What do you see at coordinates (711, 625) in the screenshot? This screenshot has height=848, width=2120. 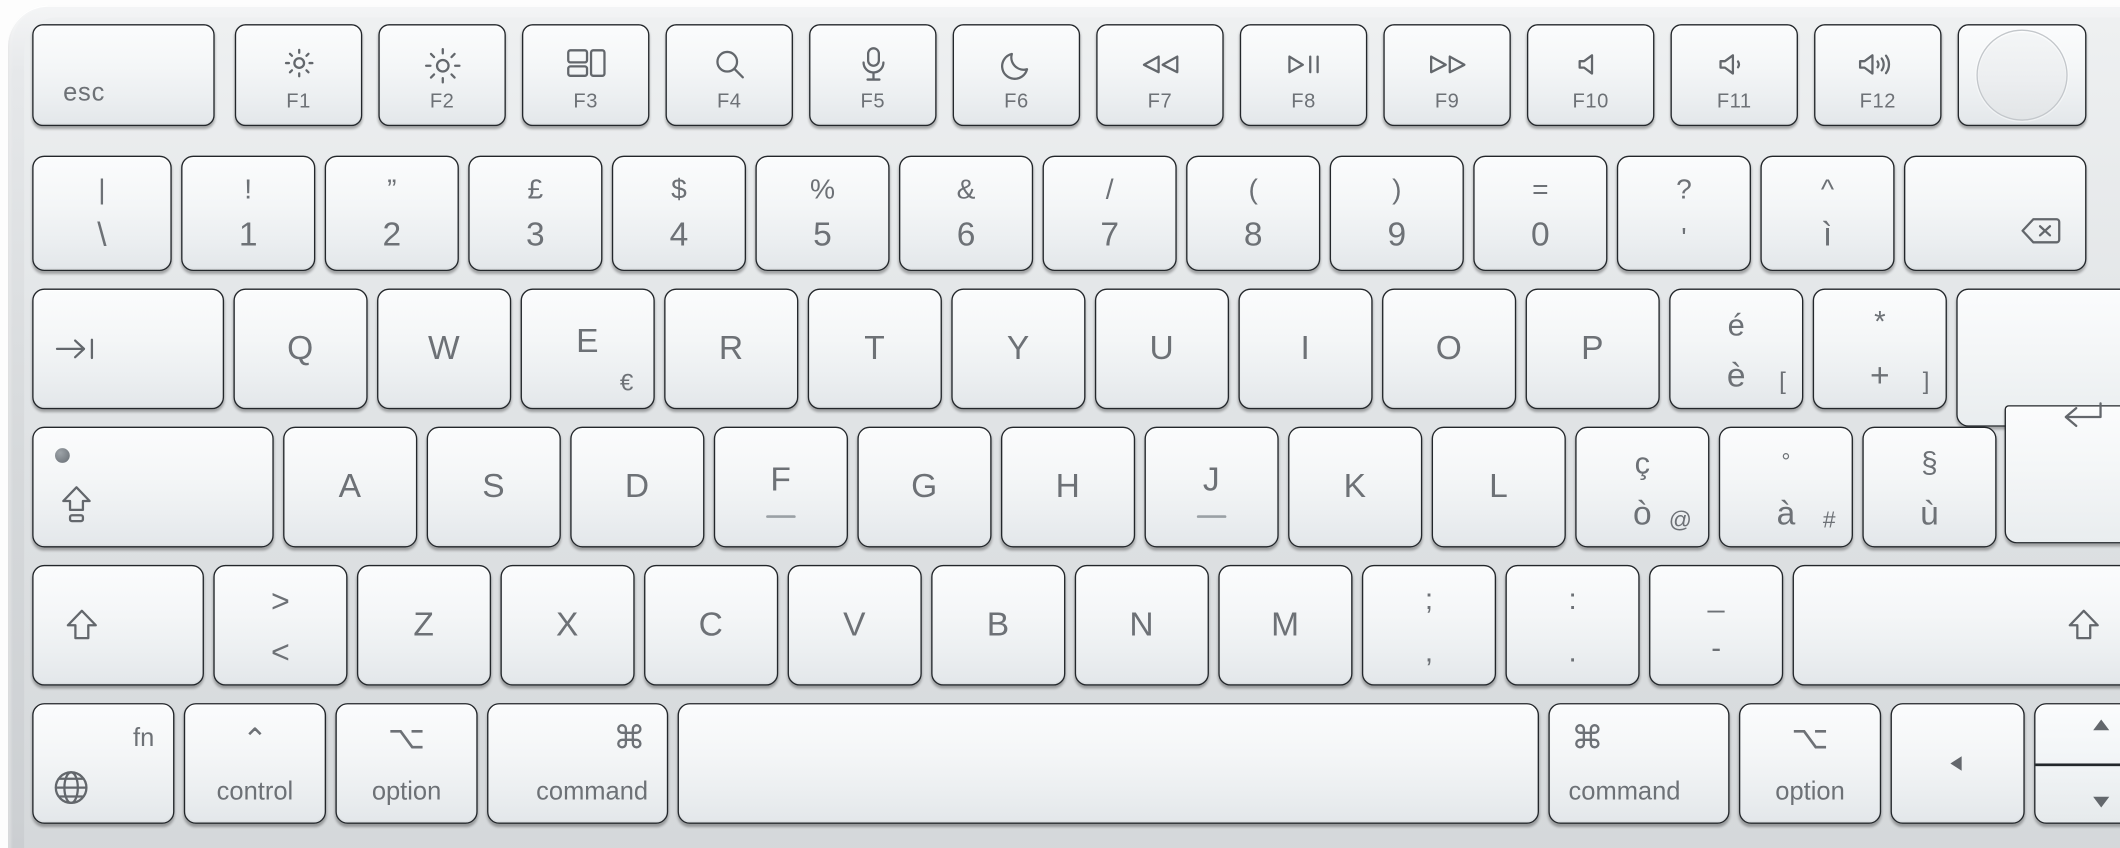 I see `key-c: C` at bounding box center [711, 625].